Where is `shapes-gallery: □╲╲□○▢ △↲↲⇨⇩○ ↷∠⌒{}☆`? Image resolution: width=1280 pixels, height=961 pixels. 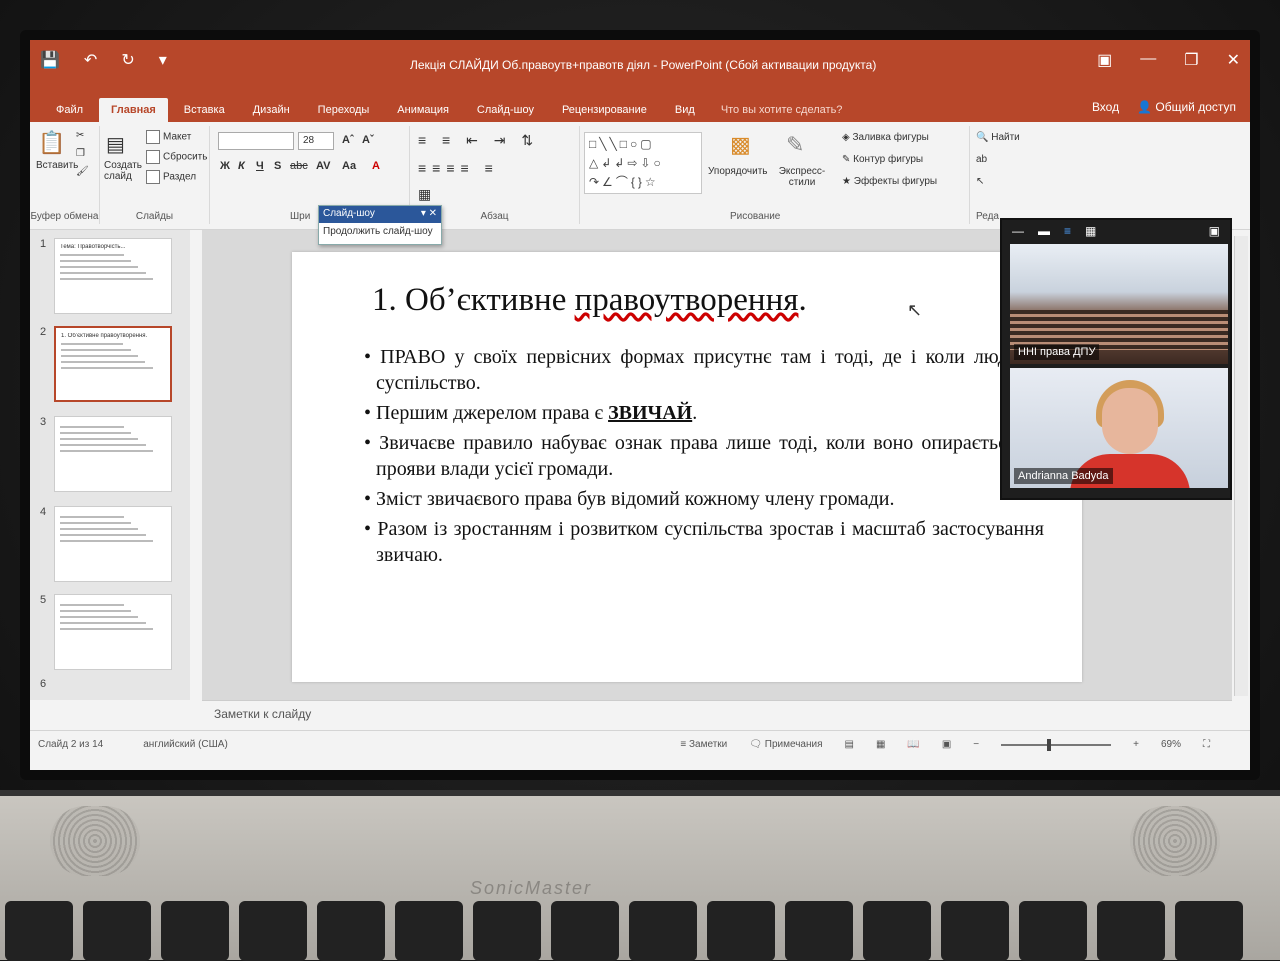 shapes-gallery: □╲╲□○▢ △↲↲⇨⇩○ ↷∠⌒{}☆ is located at coordinates (643, 163).